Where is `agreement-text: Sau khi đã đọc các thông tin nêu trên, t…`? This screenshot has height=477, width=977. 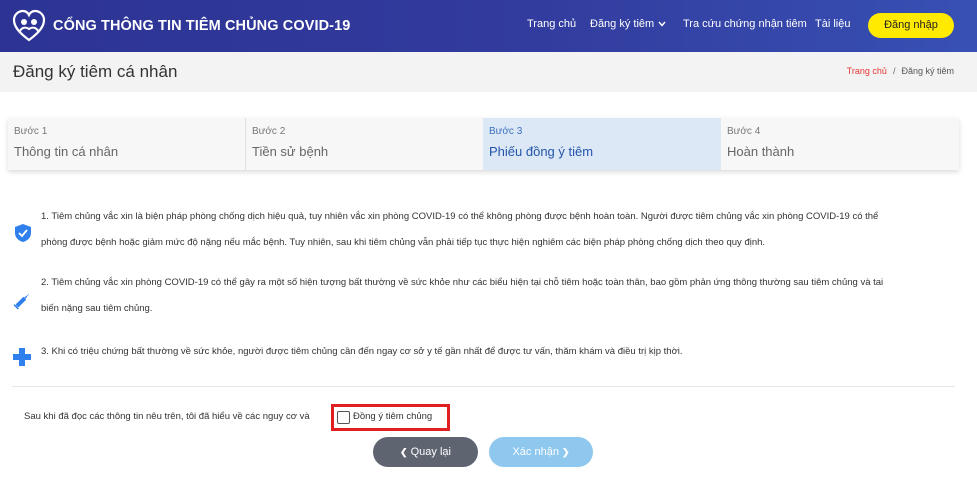 agreement-text: Sau khi đã đọc các thông tin nêu trên, t… is located at coordinates (167, 416).